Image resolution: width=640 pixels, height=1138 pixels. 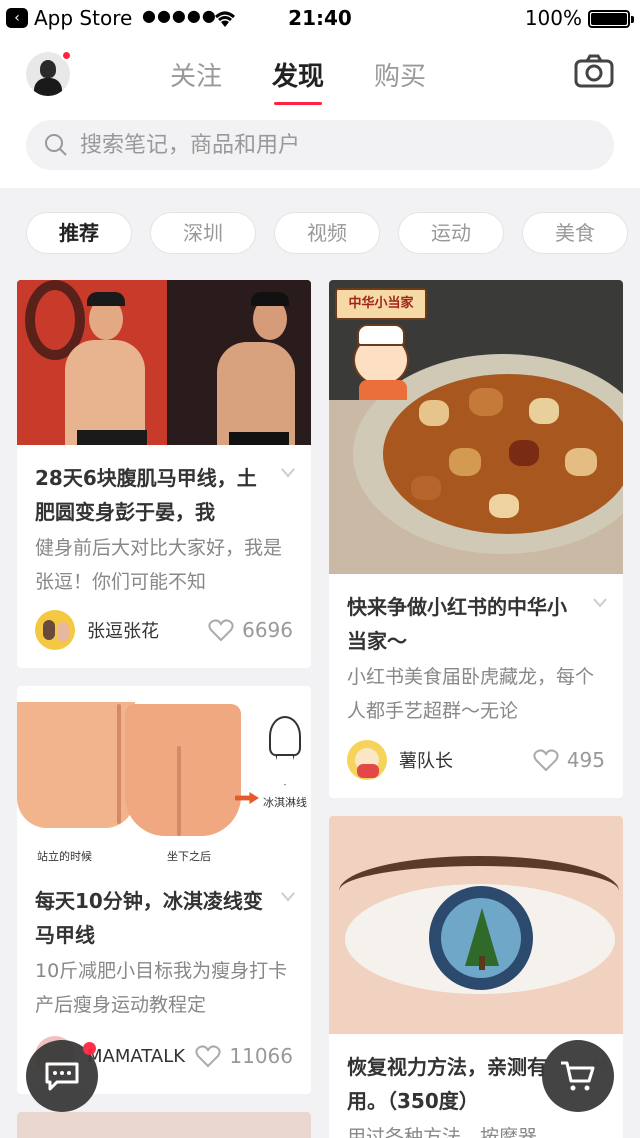 What do you see at coordinates (64, 856) in the screenshot?
I see `image-label: 站立的时候` at bounding box center [64, 856].